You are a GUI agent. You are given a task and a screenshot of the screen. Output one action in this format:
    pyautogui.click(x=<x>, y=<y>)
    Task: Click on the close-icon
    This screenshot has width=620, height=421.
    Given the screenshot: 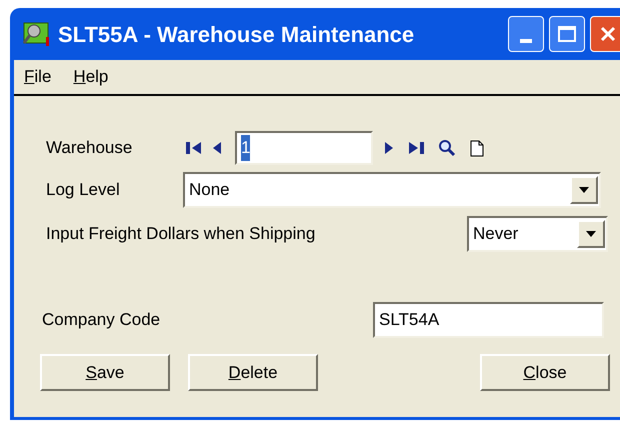 What is the action you would take?
    pyautogui.click(x=608, y=34)
    